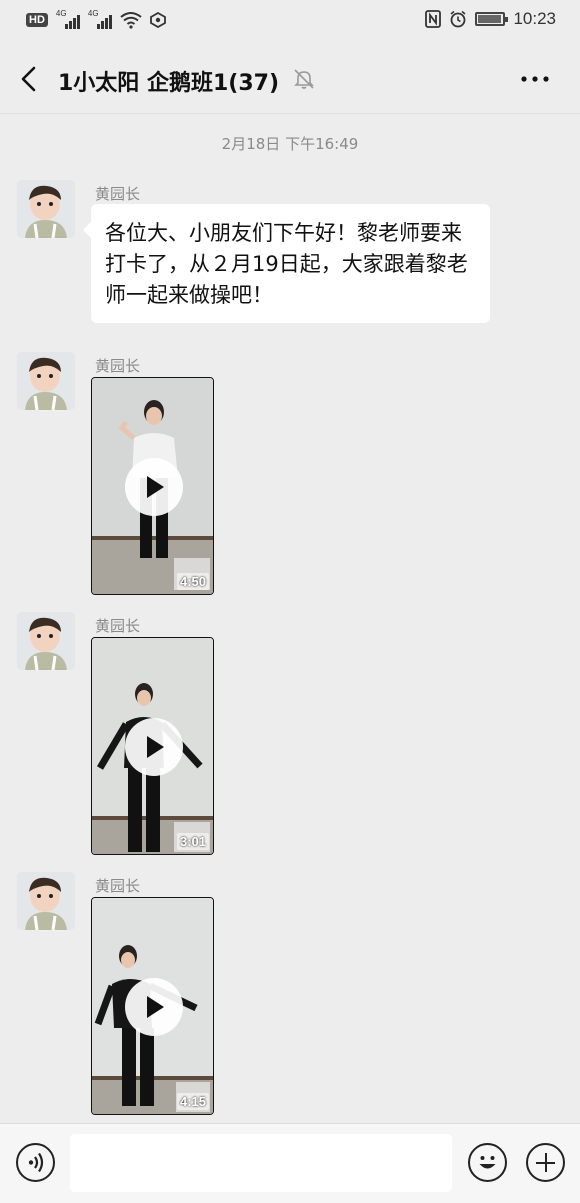 The image size is (580, 1203). Describe the element at coordinates (534, 18) in the screenshot. I see `status-time: 10:23` at that location.